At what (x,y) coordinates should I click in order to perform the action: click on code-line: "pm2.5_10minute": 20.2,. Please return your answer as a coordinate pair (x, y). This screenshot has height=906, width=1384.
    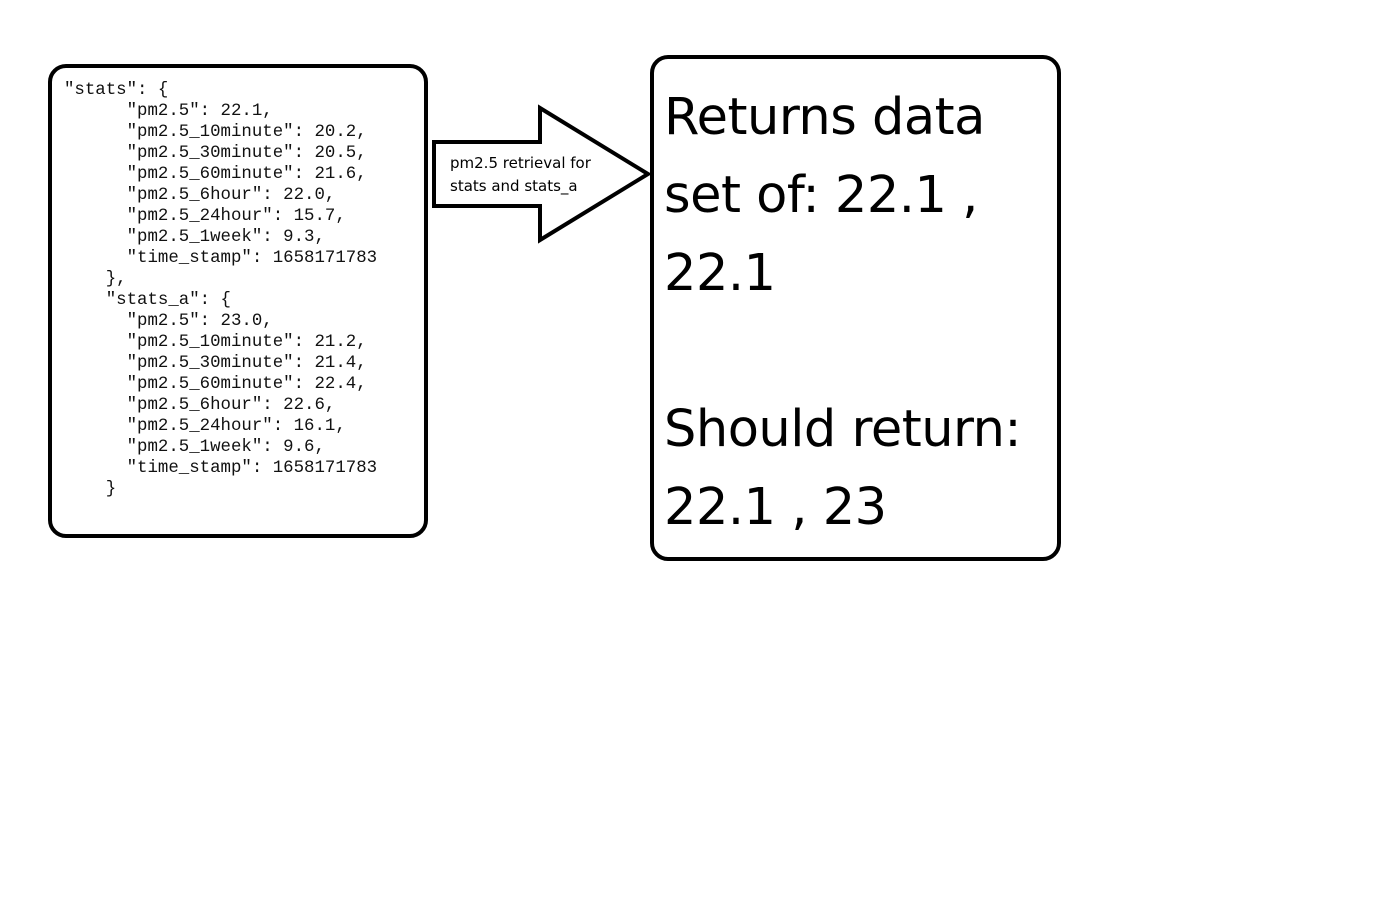
    Looking at the image, I should click on (215, 132).